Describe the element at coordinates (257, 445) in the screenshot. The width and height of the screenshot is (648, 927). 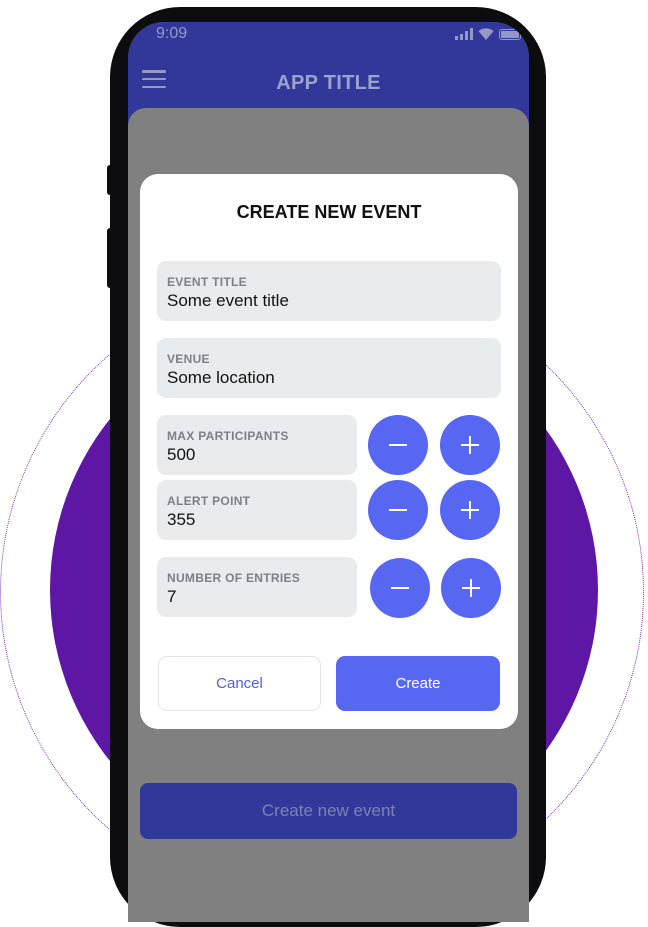
I see `max-participants-field: MAX PARTICIPANTS 500` at that location.